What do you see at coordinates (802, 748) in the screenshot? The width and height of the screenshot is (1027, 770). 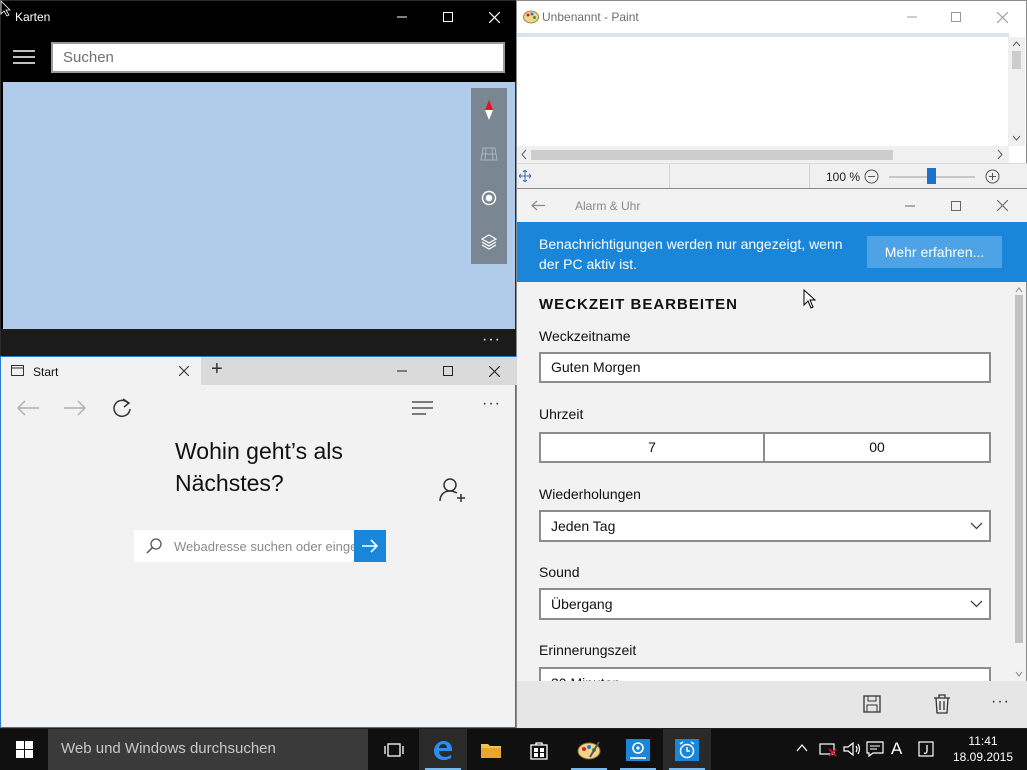 I see `chevron-up-icon` at bounding box center [802, 748].